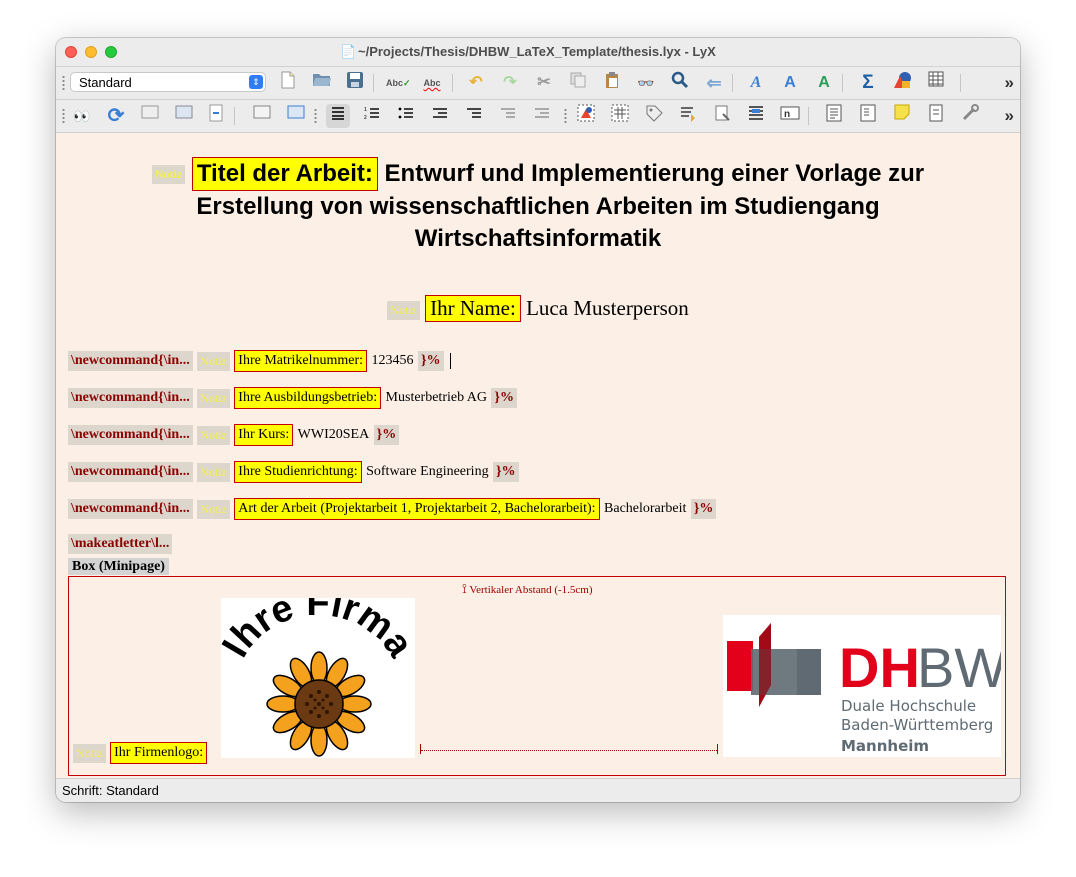 This screenshot has height=877, width=1076. I want to click on vertical-space-inset: ⟟ Vertikaler Abstand (-1.5cm), so click(527, 589).